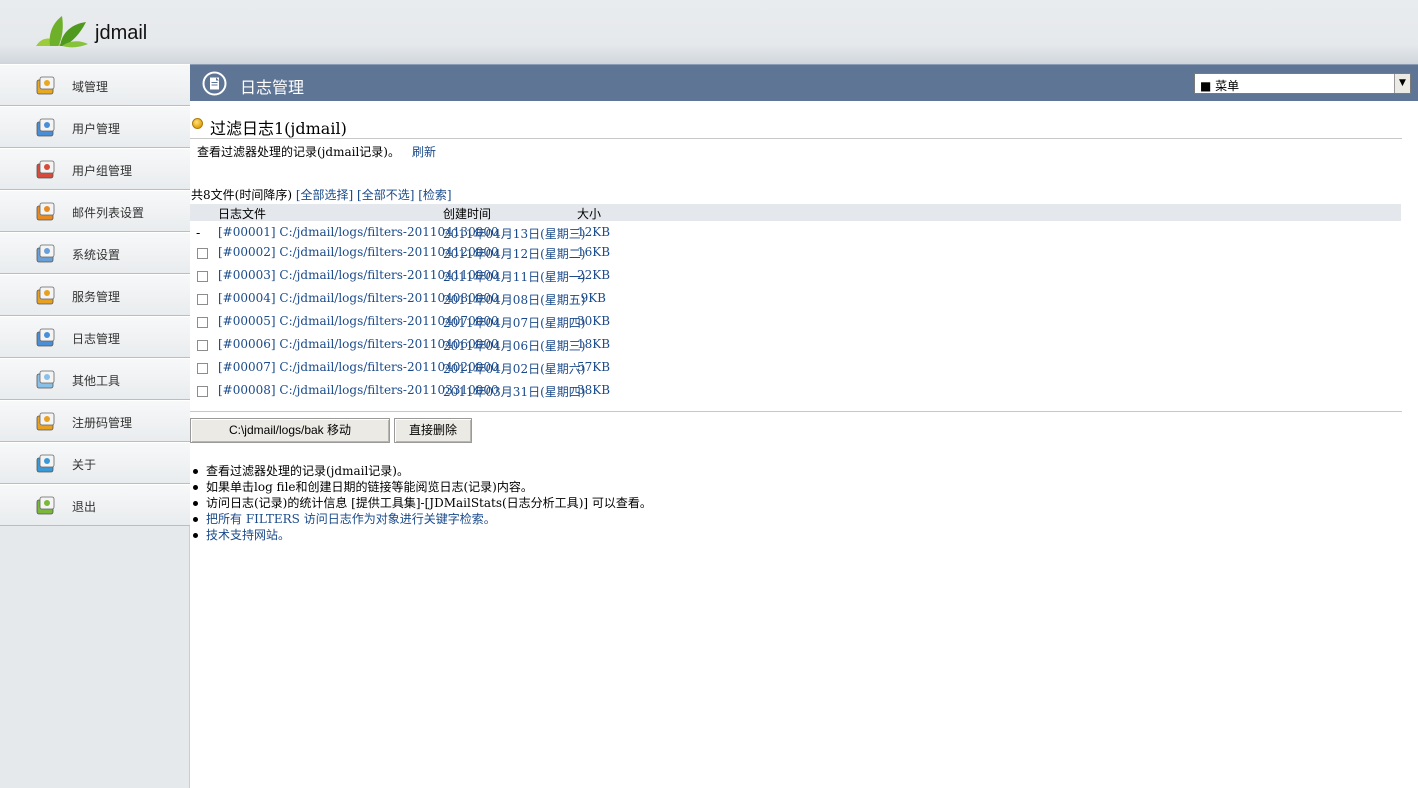 The height and width of the screenshot is (788, 1418). Describe the element at coordinates (272, 87) in the screenshot. I see `page-title: 日志管理` at that location.